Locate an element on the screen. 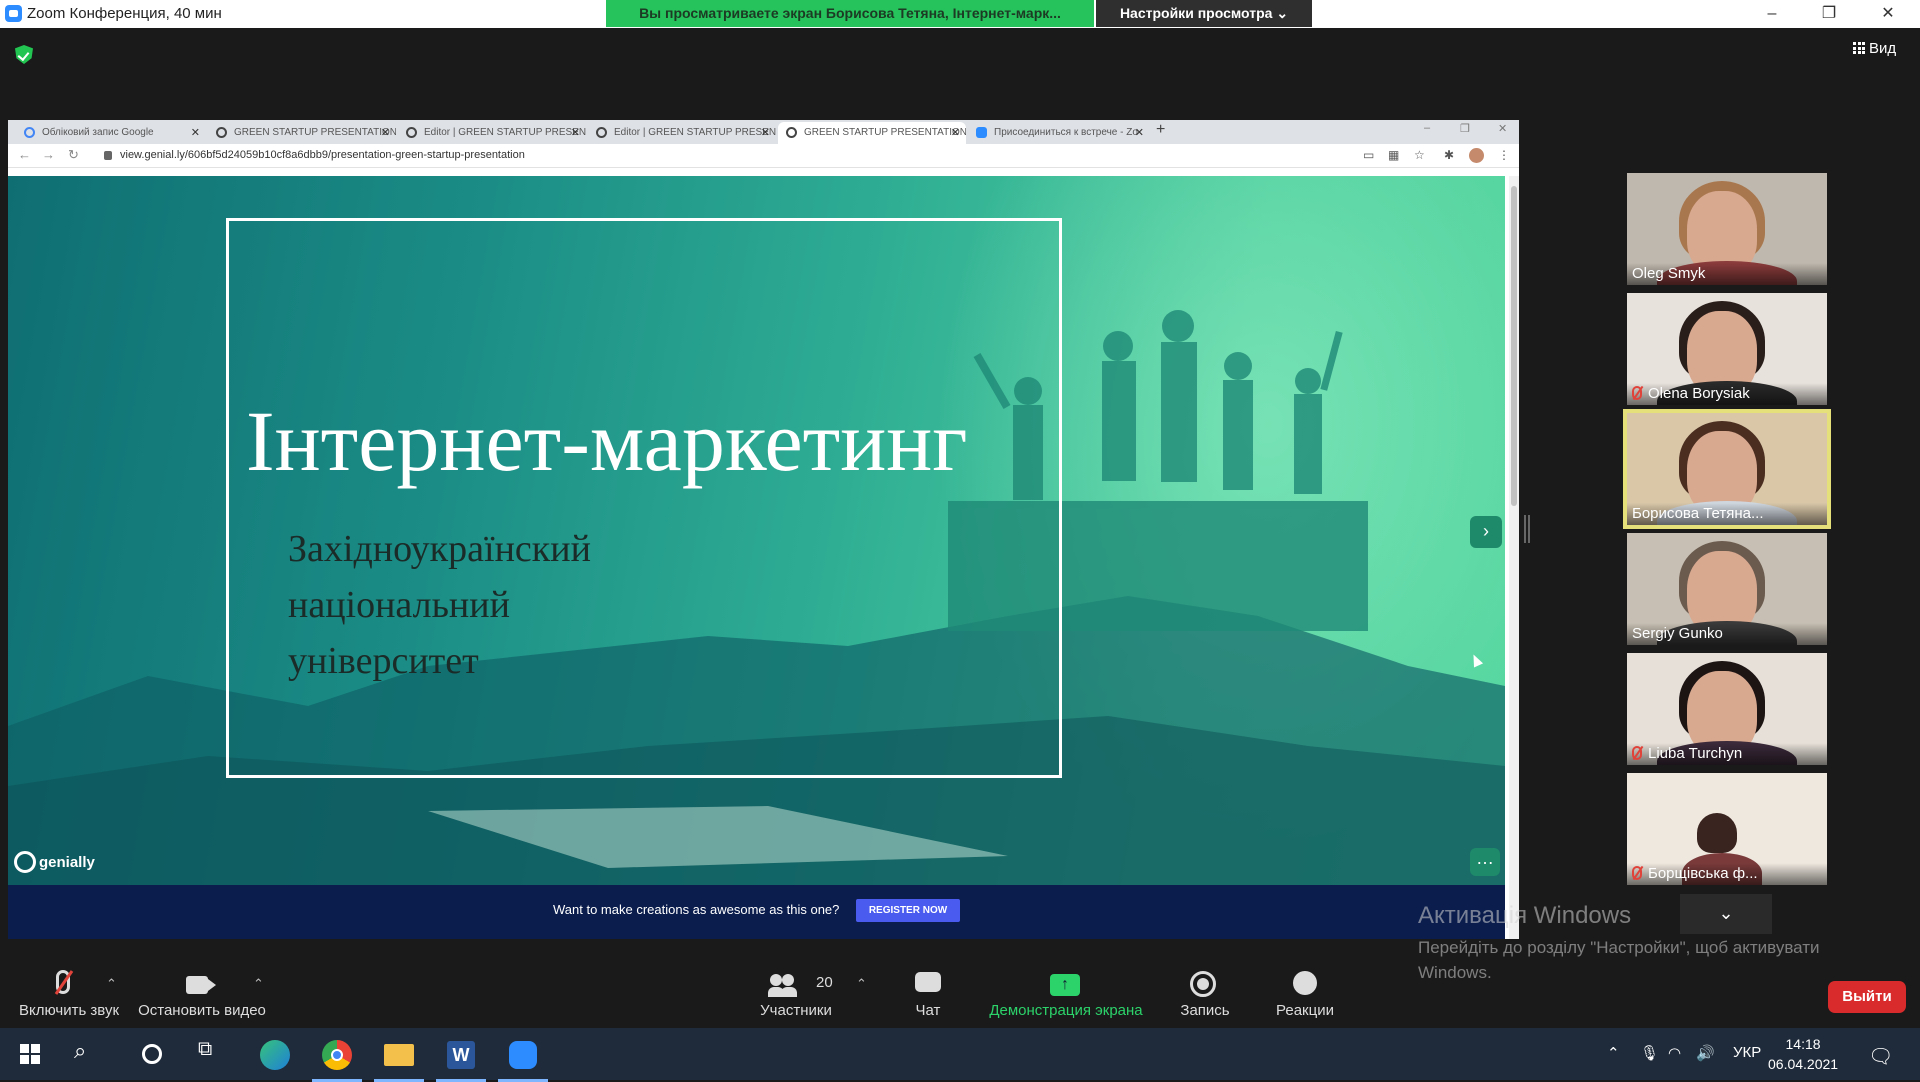 This screenshot has width=1920, height=1082. search-icon: ⌕ is located at coordinates (91, 1055).